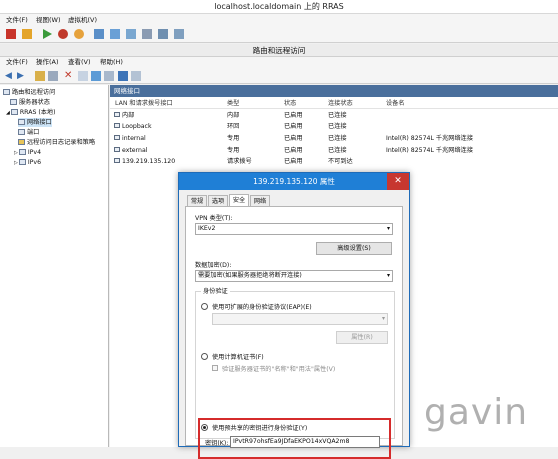 Image resolution: width=558 pixels, height=459 pixels. Describe the element at coordinates (27, 34) in the screenshot. I see `pause-icon` at that location.